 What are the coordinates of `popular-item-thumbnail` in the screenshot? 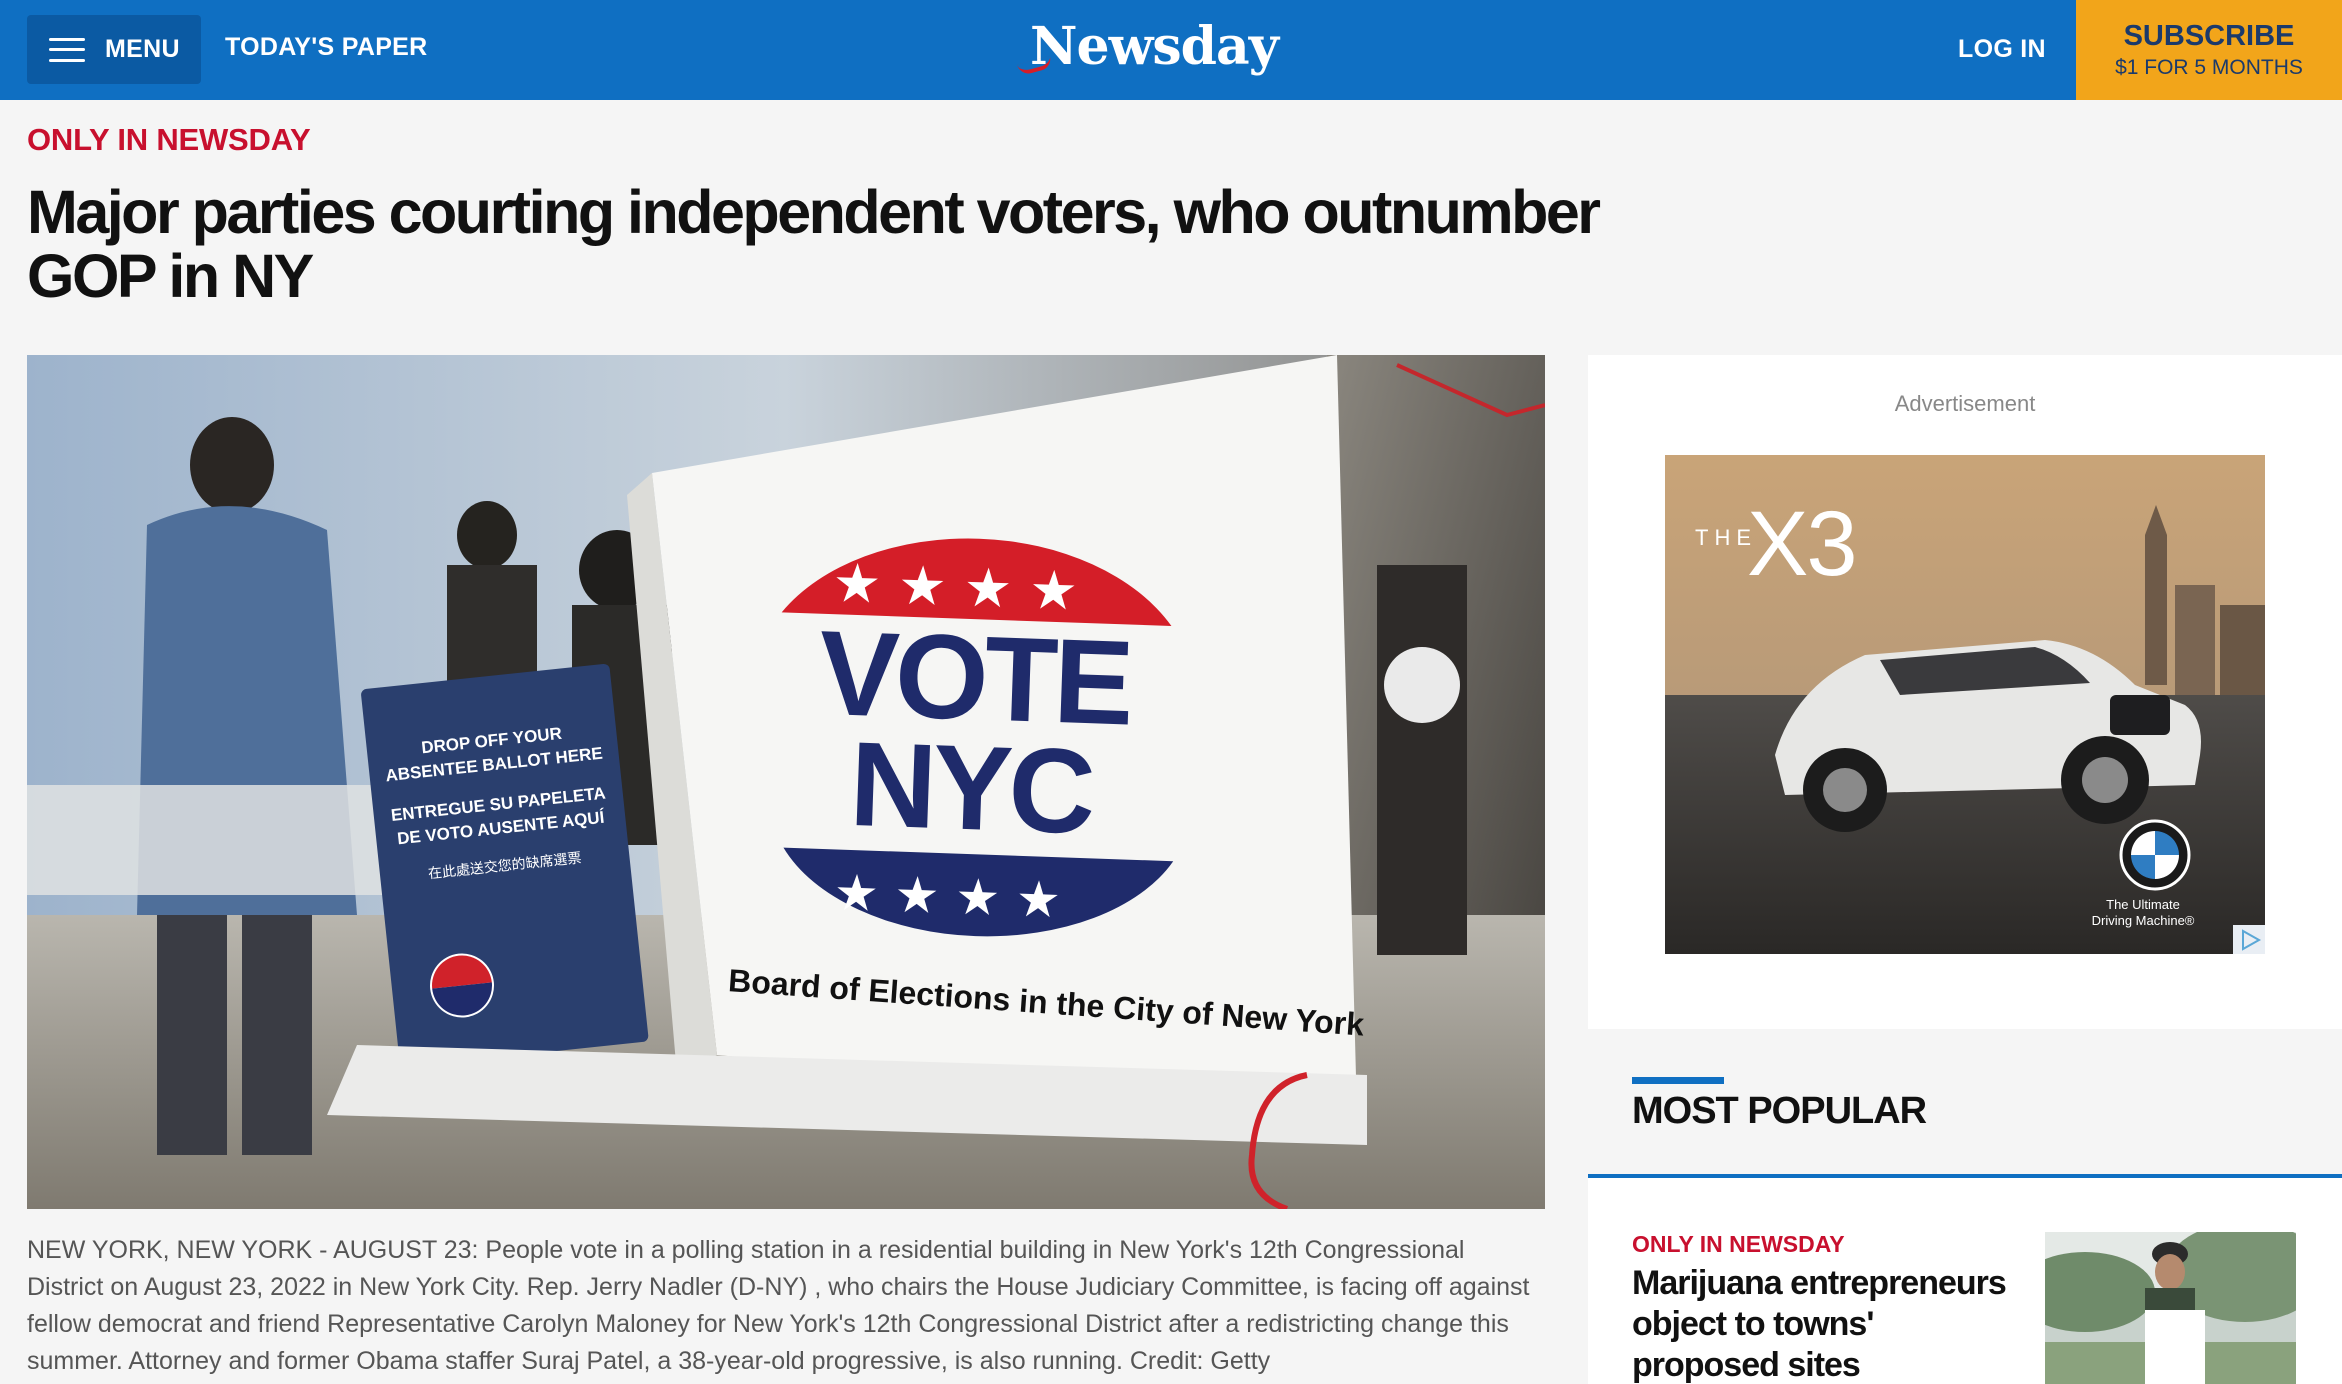 It's located at (2170, 1308).